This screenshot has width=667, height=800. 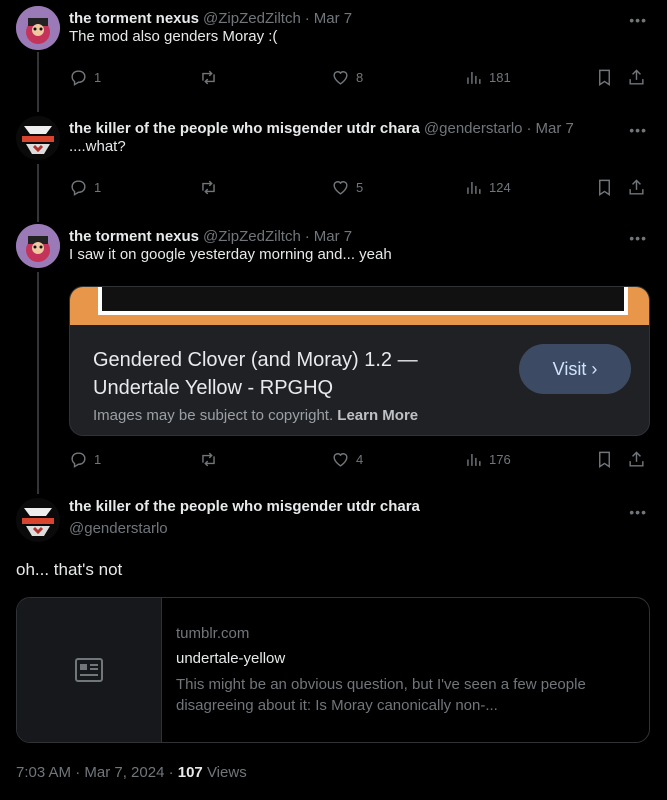 I want to click on visit-button: Visit ›, so click(x=575, y=369).